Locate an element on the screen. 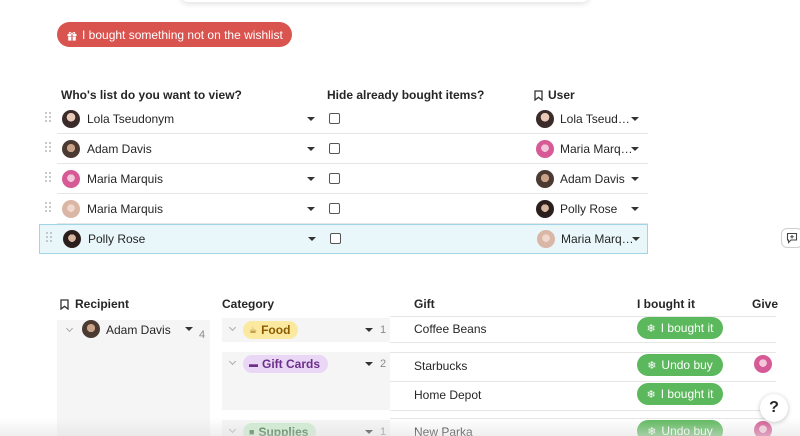 The width and height of the screenshot is (800, 436). header-hide-bought: Hide already bought items? is located at coordinates (406, 95).